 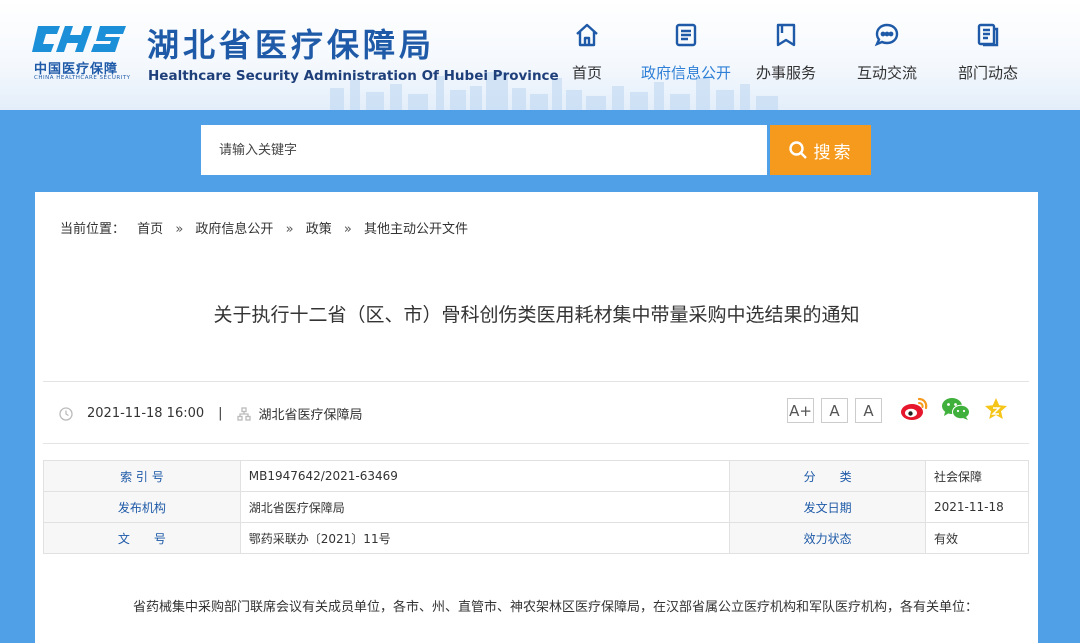 What do you see at coordinates (886, 35) in the screenshot?
I see `chat-icon` at bounding box center [886, 35].